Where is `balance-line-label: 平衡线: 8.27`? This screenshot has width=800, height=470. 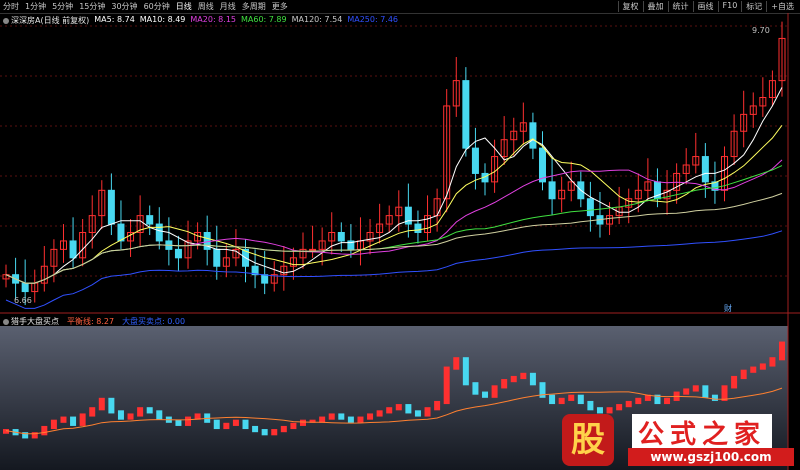 balance-line-label: 平衡线: 8.27 is located at coordinates (91, 321).